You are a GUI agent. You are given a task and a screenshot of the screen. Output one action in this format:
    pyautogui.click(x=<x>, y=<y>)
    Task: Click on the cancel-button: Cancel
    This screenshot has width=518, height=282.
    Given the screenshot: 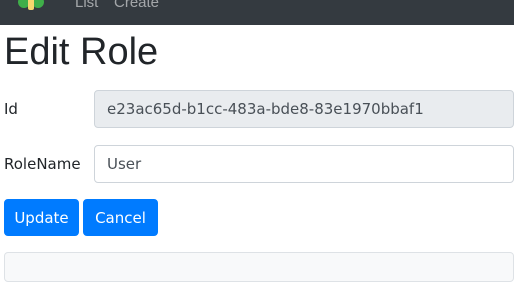 What is the action you would take?
    pyautogui.click(x=120, y=217)
    